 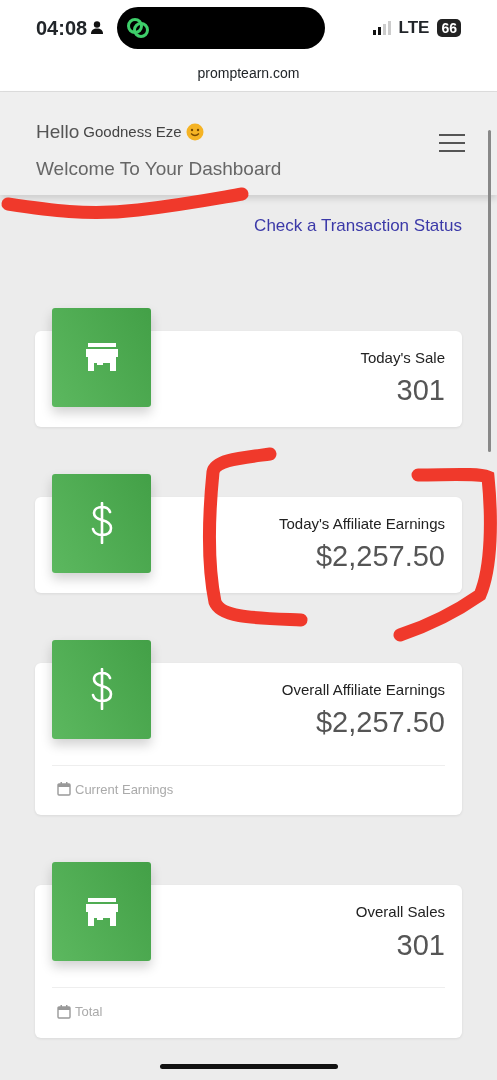 I want to click on user-name: Goodness Eze, so click(x=132, y=132).